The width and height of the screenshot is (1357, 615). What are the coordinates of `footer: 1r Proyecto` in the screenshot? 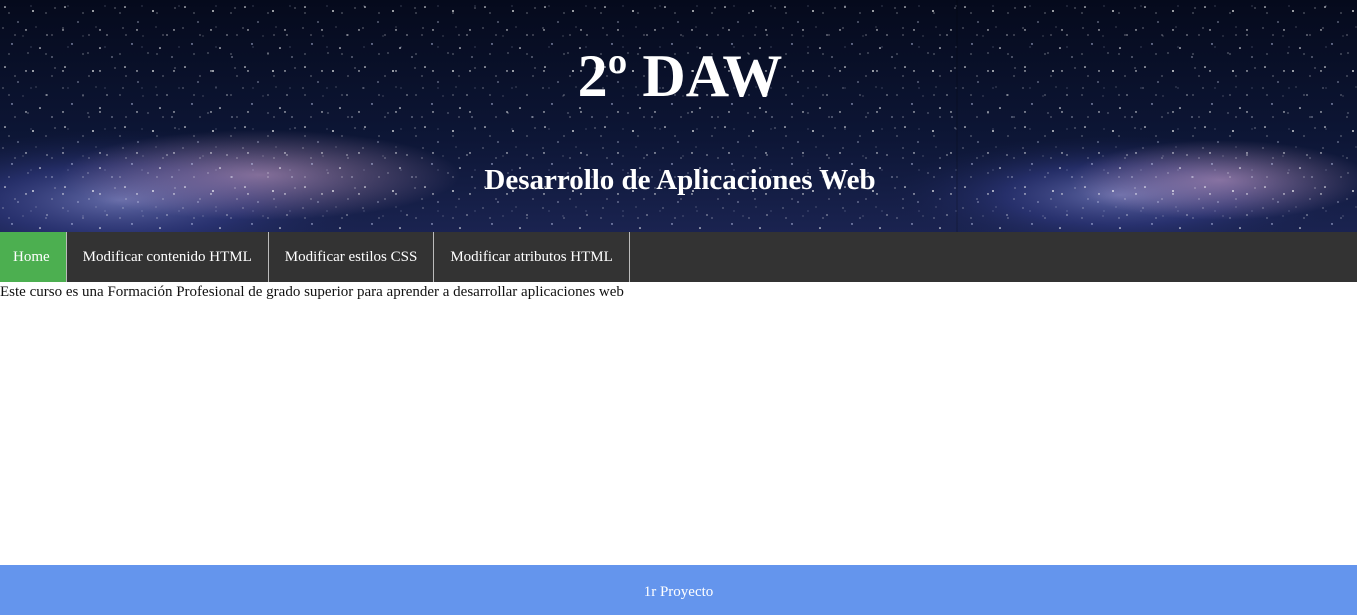 It's located at (678, 590).